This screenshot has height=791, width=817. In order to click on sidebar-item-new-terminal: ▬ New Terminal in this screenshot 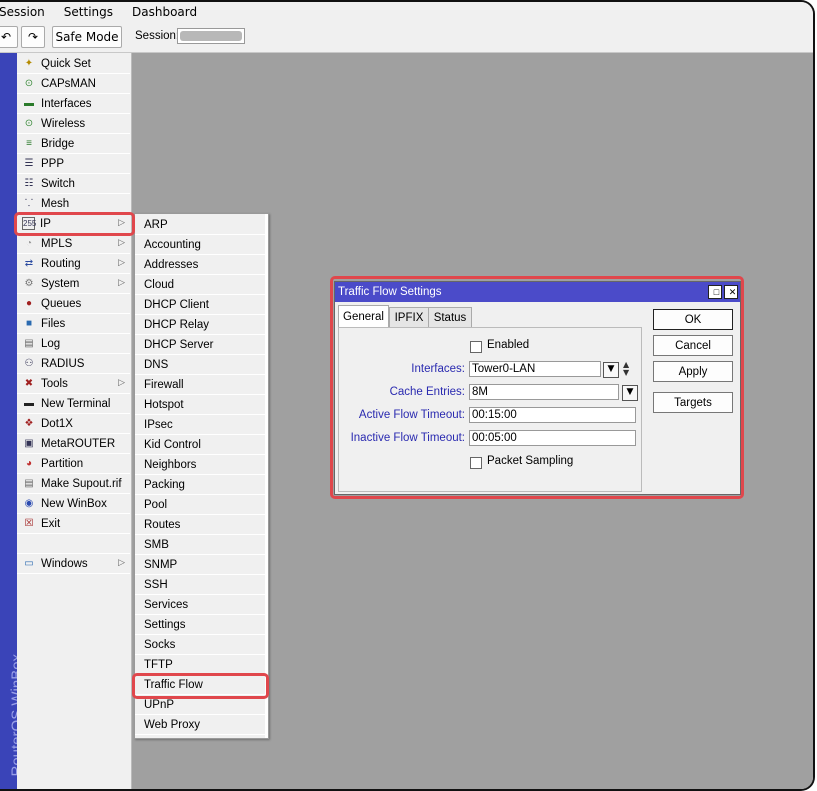, I will do `click(73, 404)`.